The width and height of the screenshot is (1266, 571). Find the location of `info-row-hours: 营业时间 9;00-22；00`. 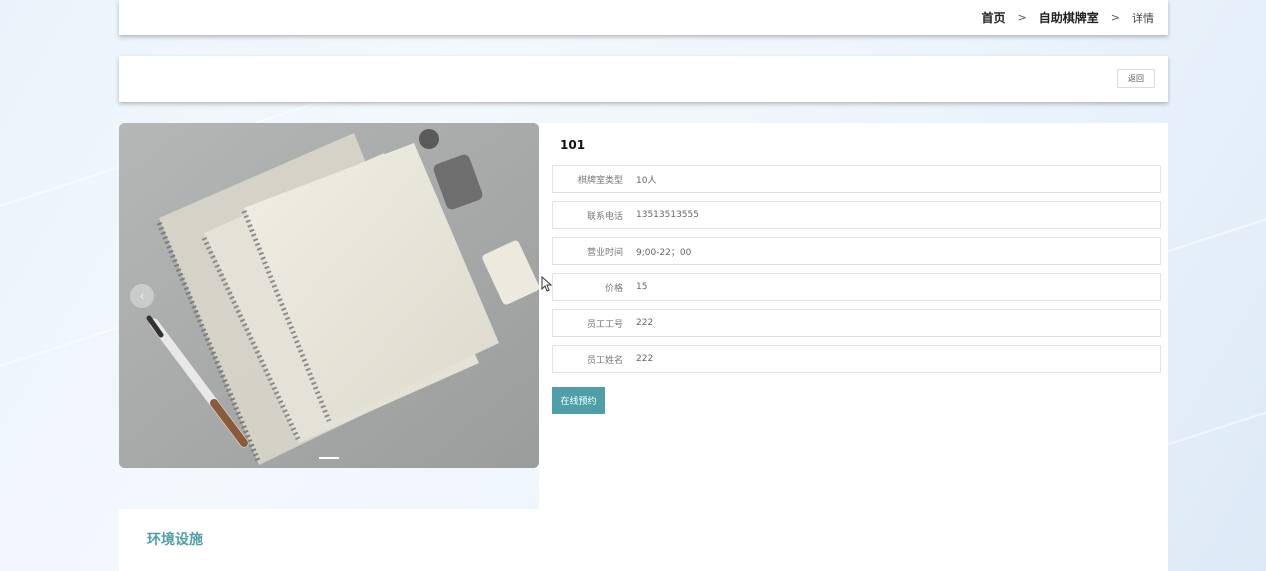

info-row-hours: 营业时间 9;00-22；00 is located at coordinates (856, 251).